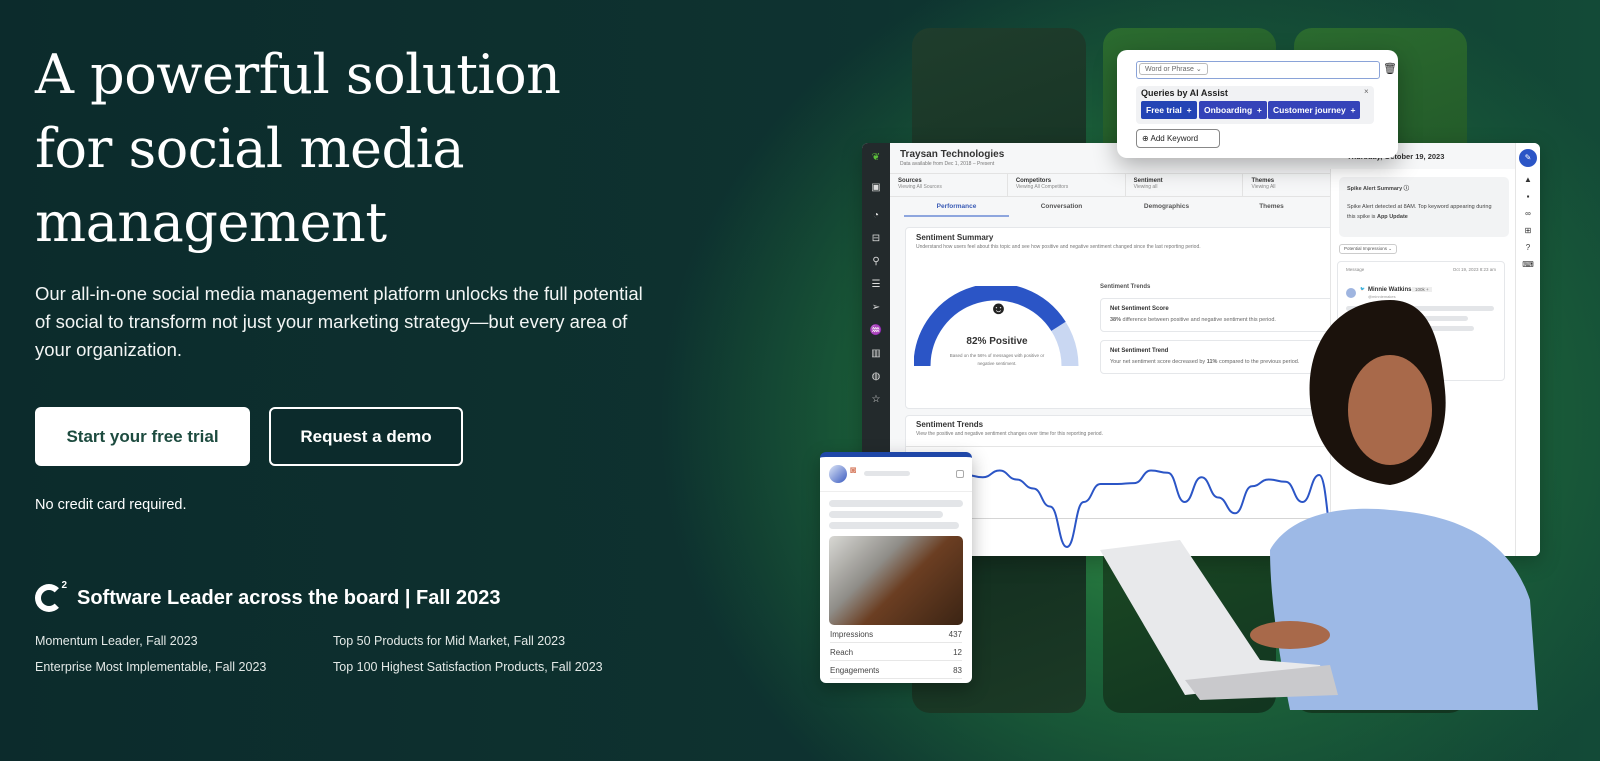 The image size is (1600, 761). Describe the element at coordinates (876, 377) in the screenshot. I see `bot-icon: ◍` at that location.